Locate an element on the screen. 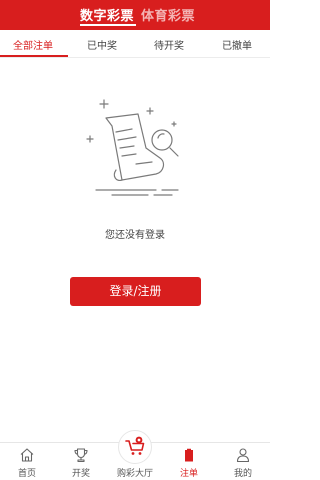  nav-label-results: 开奖 is located at coordinates (80, 474).